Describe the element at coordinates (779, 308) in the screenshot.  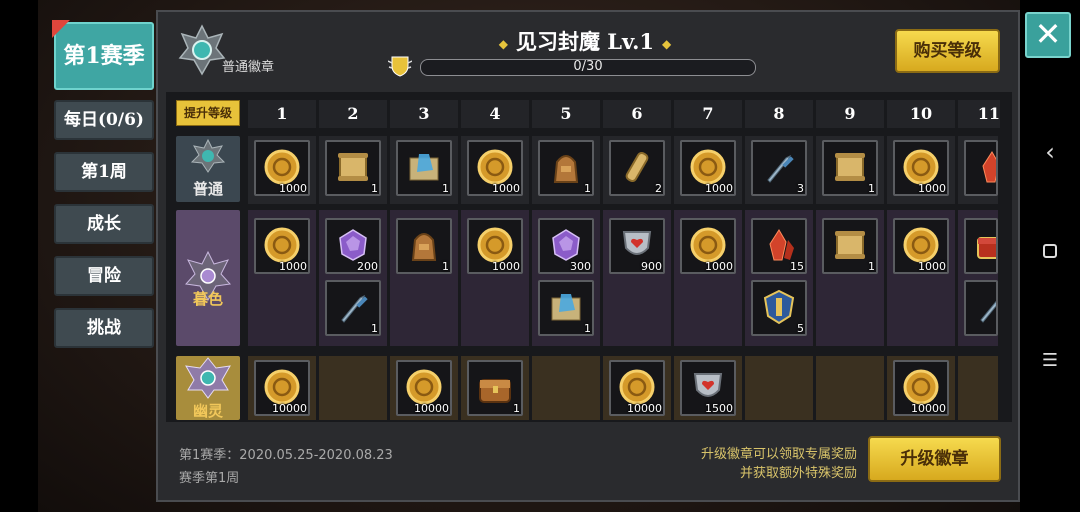
I see `reward-item: 5` at that location.